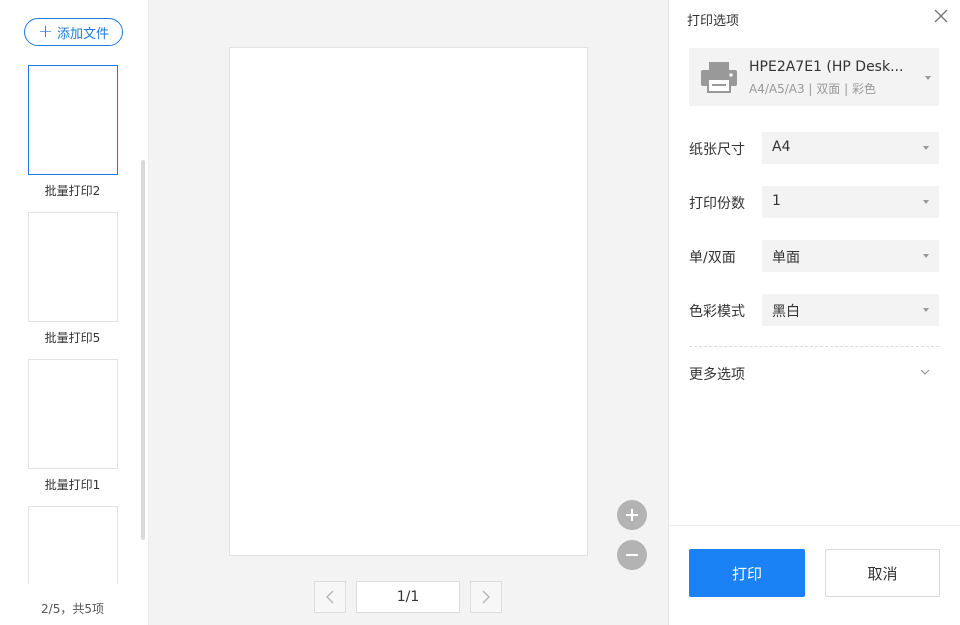 The height and width of the screenshot is (625, 960). Describe the element at coordinates (786, 258) in the screenshot. I see `option-value: 单面` at that location.